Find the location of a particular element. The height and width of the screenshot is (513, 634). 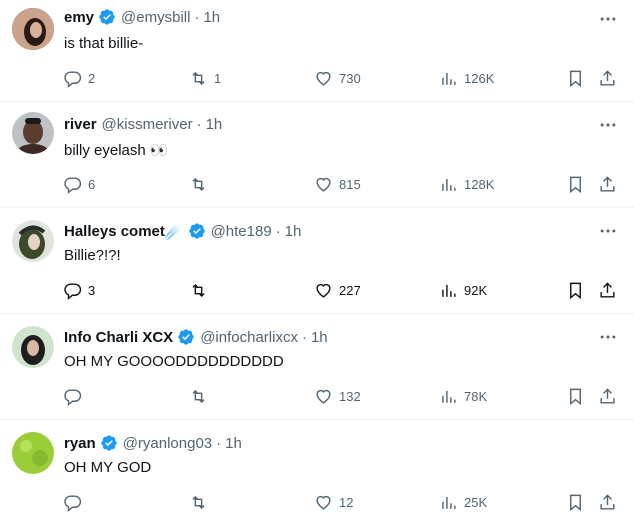

like-count: 132 is located at coordinates (350, 396).